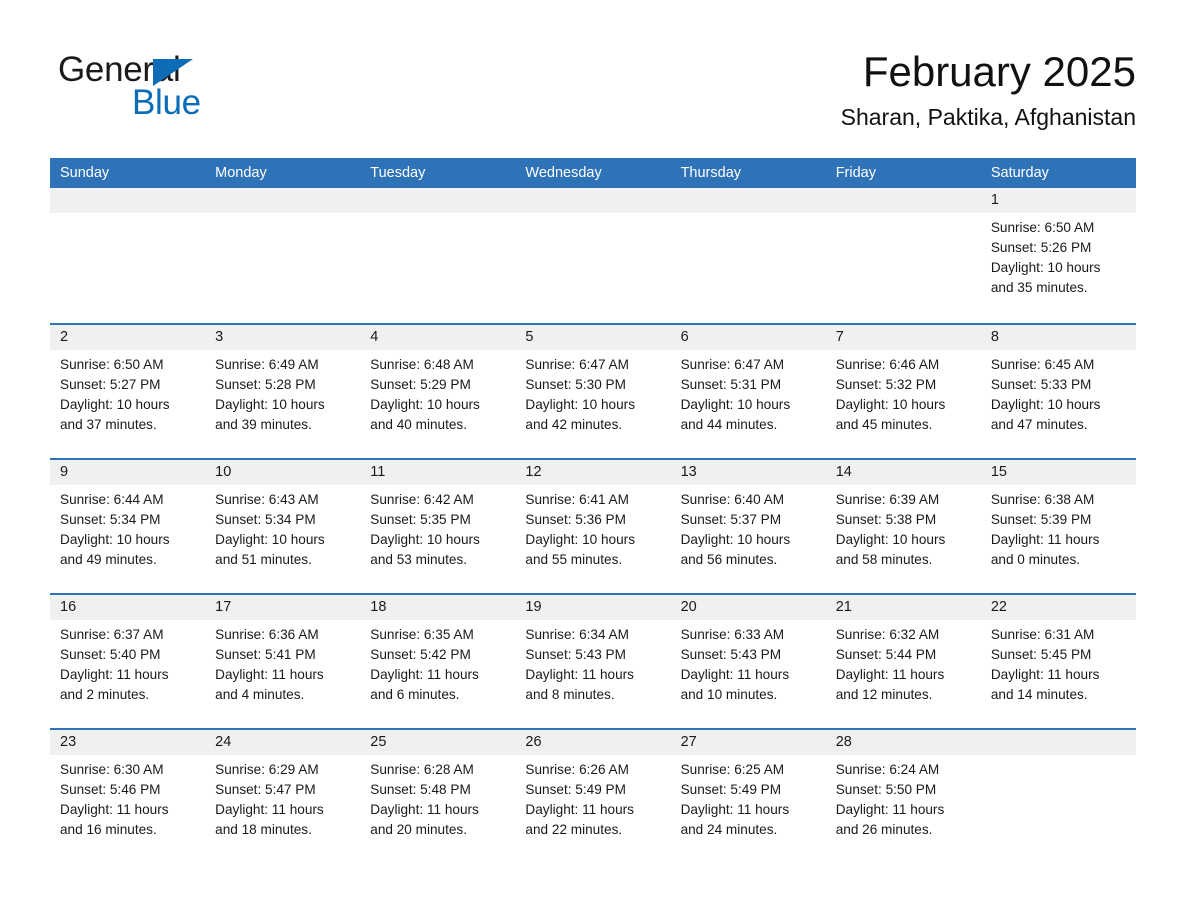  Describe the element at coordinates (398, 173) in the screenshot. I see `weekday-header-tuesday: Tuesday` at that location.